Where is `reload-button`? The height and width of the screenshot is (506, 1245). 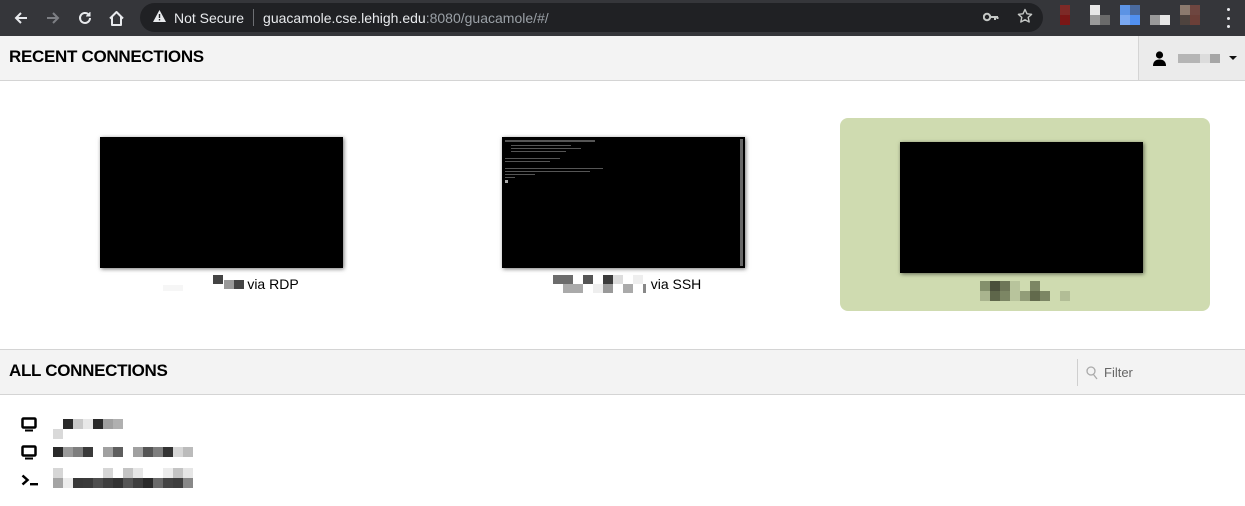
reload-button is located at coordinates (85, 18).